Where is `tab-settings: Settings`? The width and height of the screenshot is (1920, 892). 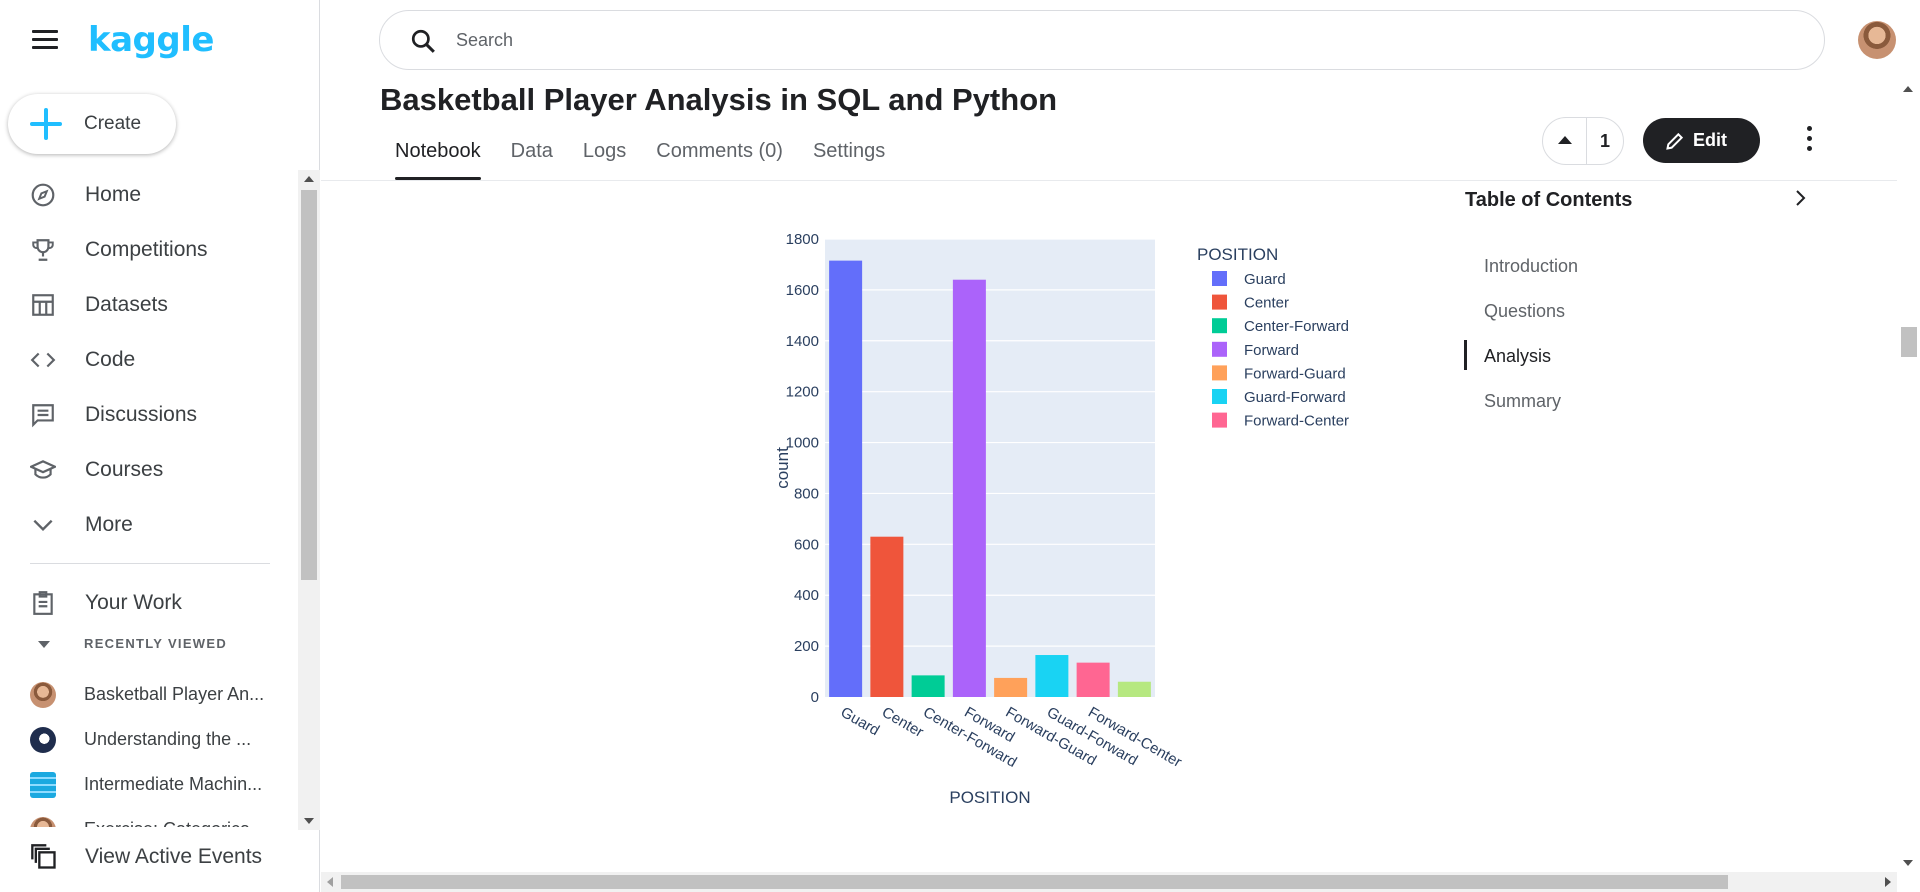 tab-settings: Settings is located at coordinates (849, 155).